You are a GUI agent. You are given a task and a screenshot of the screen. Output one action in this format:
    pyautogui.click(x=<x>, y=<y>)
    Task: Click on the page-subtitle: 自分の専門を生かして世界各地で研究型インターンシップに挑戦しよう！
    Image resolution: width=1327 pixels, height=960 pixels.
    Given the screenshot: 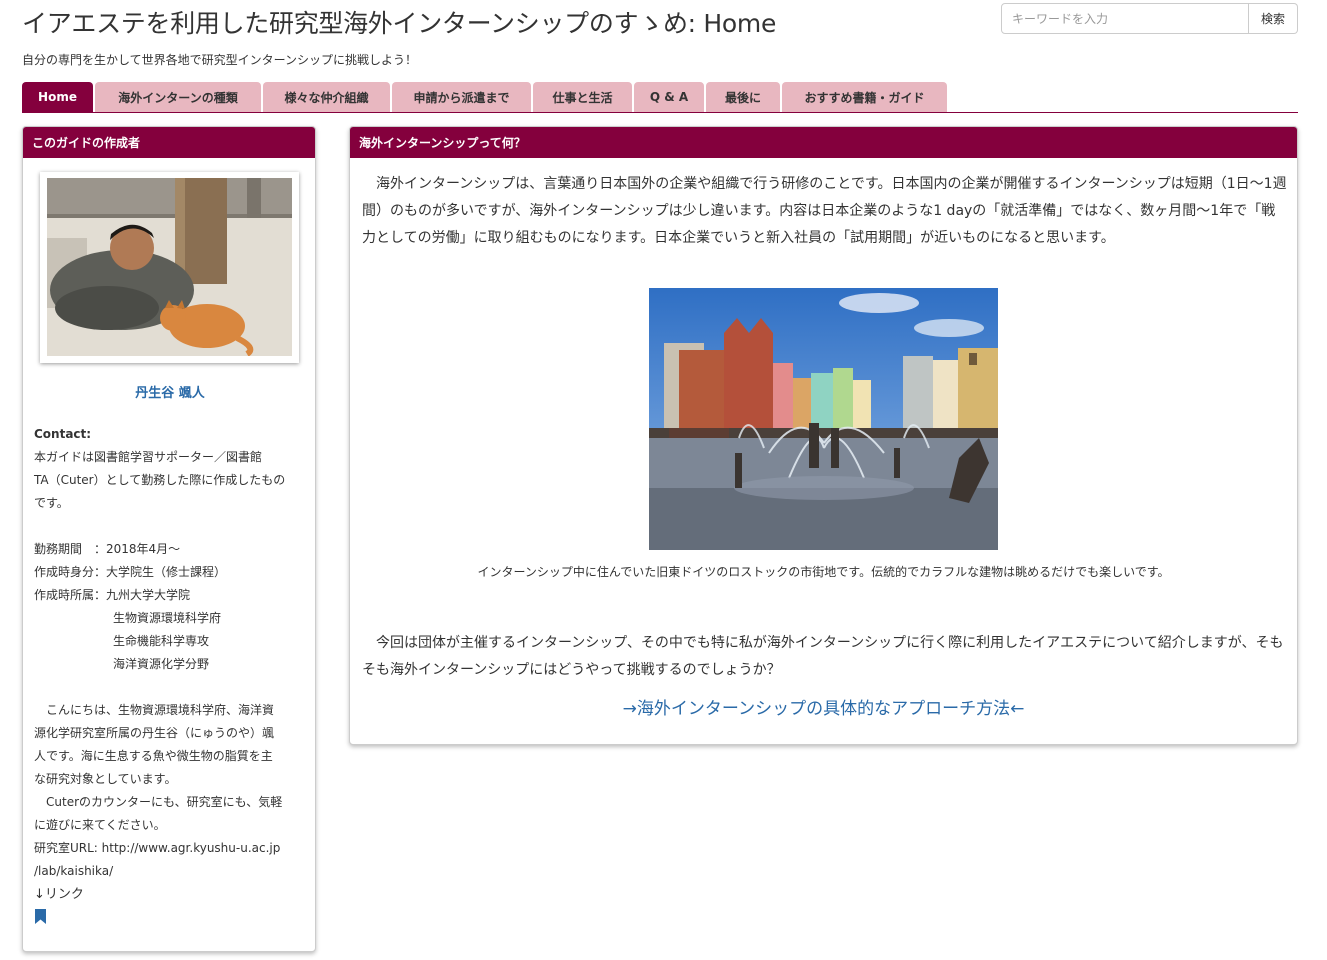 What is the action you would take?
    pyautogui.click(x=220, y=60)
    